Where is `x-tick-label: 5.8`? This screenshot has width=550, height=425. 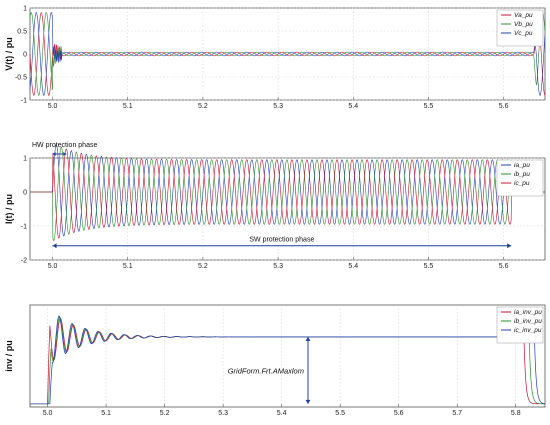 x-tick-label: 5.8 is located at coordinates (516, 413).